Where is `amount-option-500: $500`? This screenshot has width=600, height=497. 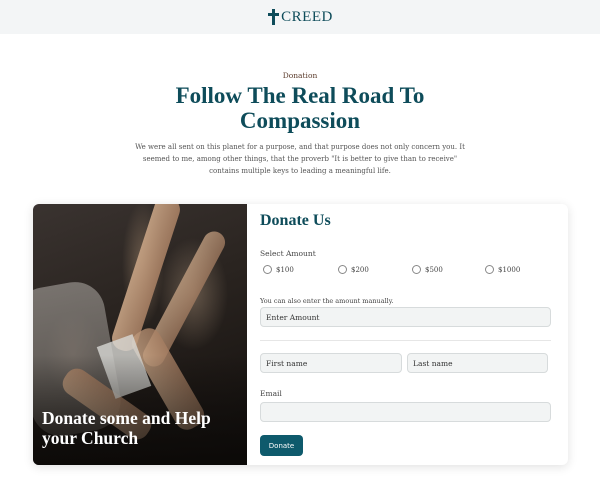 amount-option-500: $500 is located at coordinates (427, 269).